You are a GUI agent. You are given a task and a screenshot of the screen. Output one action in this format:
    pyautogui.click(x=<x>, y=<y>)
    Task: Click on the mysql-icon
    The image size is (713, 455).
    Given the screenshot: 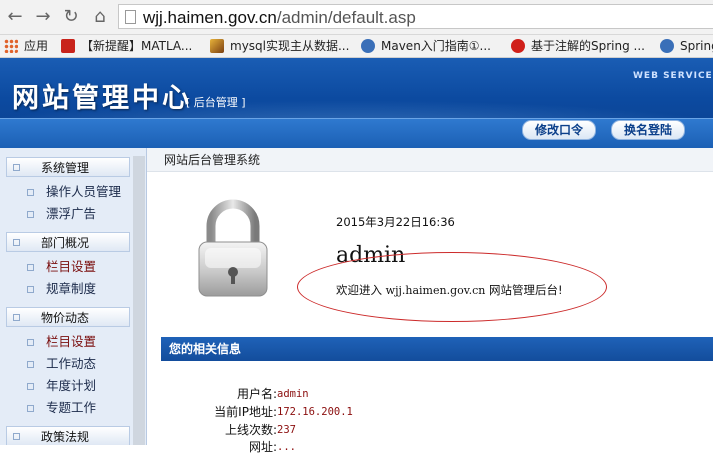 What is the action you would take?
    pyautogui.click(x=217, y=46)
    